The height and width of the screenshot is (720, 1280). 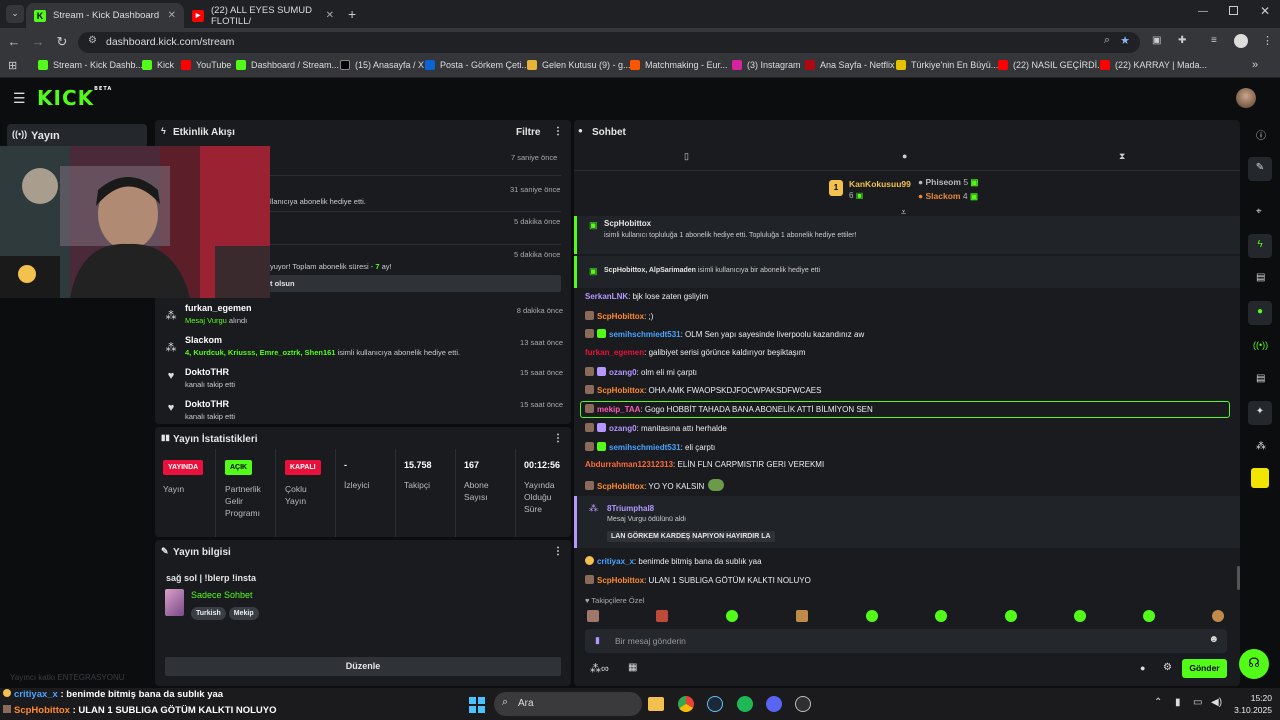 What do you see at coordinates (1260, 246) in the screenshot?
I see `bolt-icon: ϟ` at bounding box center [1260, 246].